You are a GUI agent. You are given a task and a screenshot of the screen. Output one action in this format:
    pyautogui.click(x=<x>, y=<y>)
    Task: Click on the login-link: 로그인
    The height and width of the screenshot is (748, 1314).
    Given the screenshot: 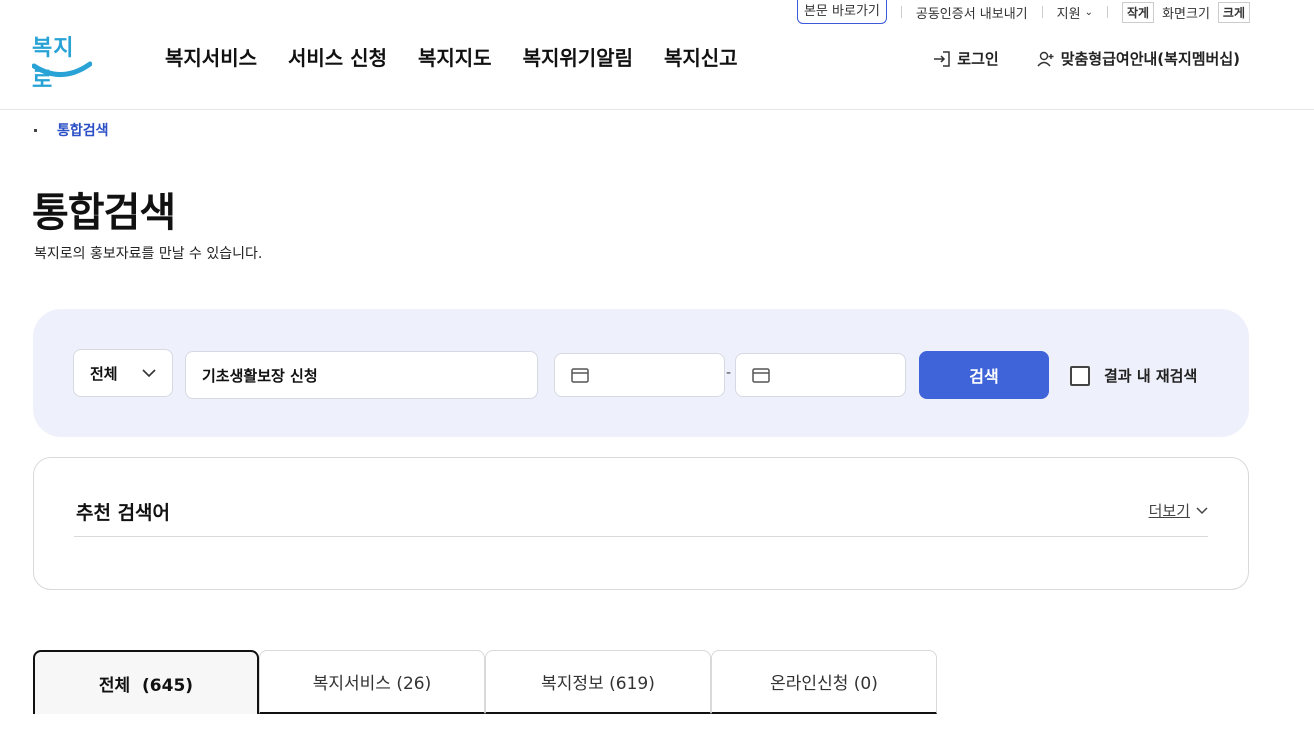 What is the action you would take?
    pyautogui.click(x=966, y=58)
    